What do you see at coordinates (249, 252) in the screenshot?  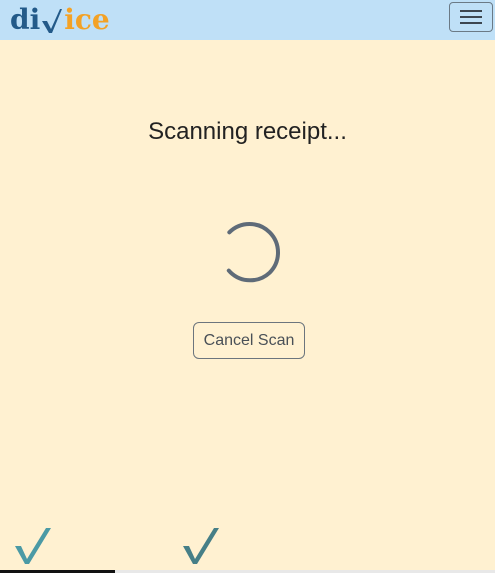 I see `loading-spinner-icon` at bounding box center [249, 252].